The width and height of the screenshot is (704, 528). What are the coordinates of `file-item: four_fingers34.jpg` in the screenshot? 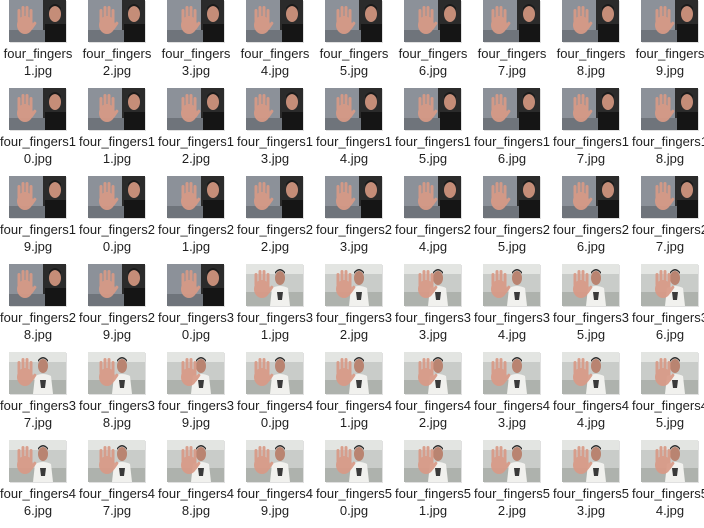 It's located at (513, 308).